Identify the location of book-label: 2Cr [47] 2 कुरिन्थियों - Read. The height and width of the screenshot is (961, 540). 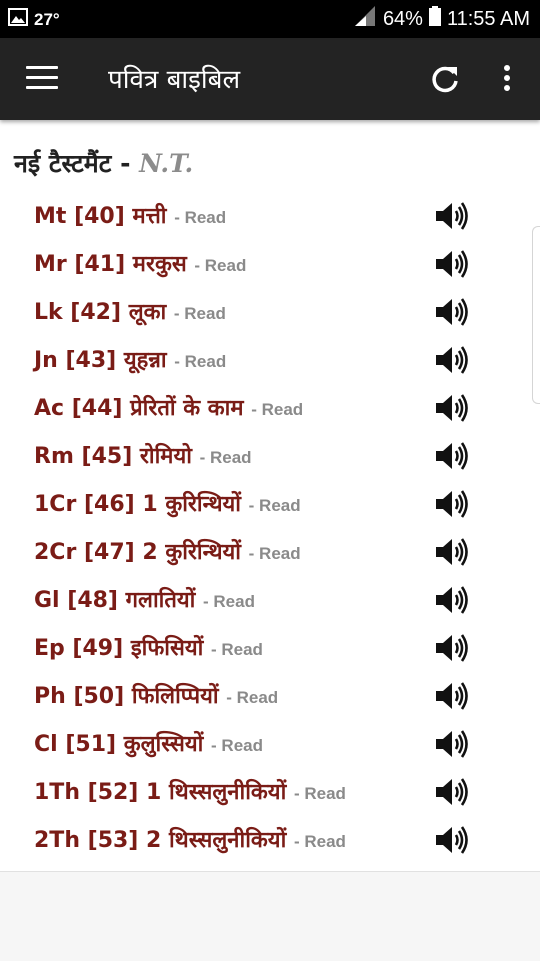
(167, 551).